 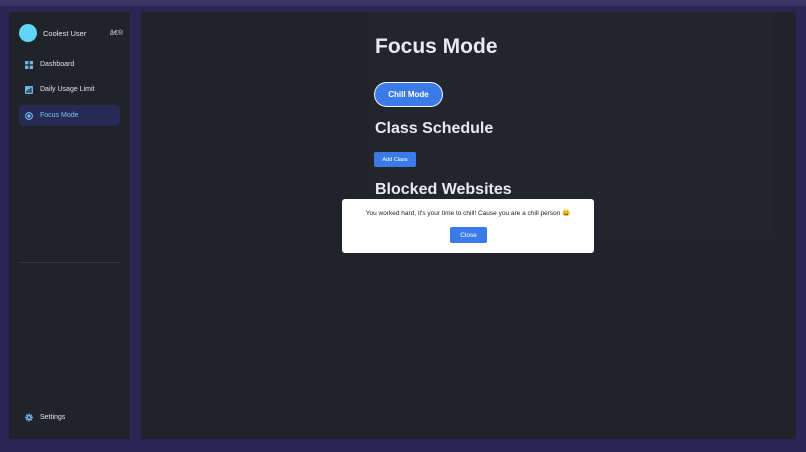 What do you see at coordinates (29, 89) in the screenshot?
I see `bar-chart-icon` at bounding box center [29, 89].